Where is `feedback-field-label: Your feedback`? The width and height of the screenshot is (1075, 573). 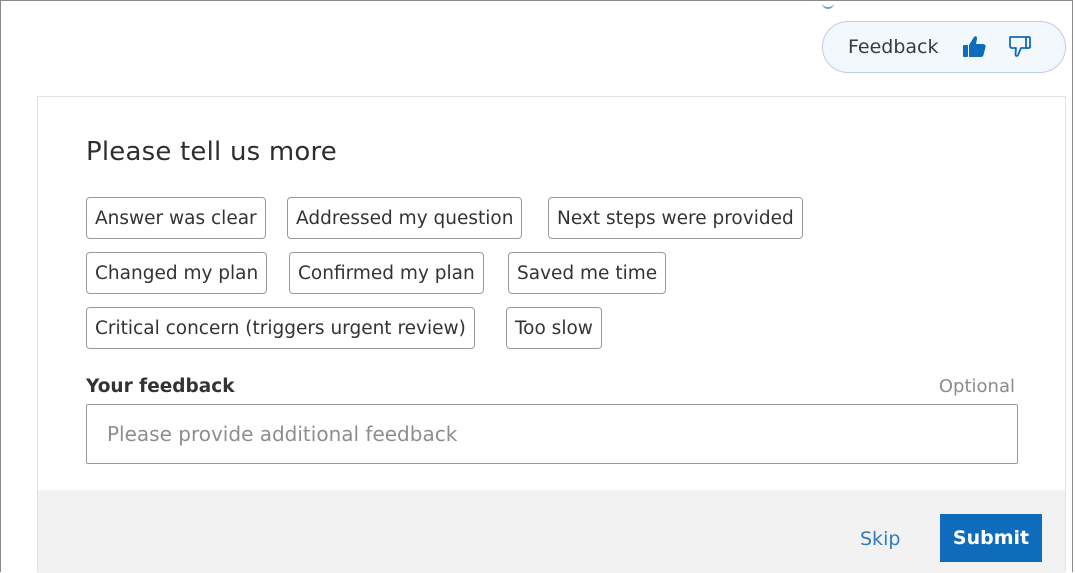 feedback-field-label: Your feedback is located at coordinates (160, 386).